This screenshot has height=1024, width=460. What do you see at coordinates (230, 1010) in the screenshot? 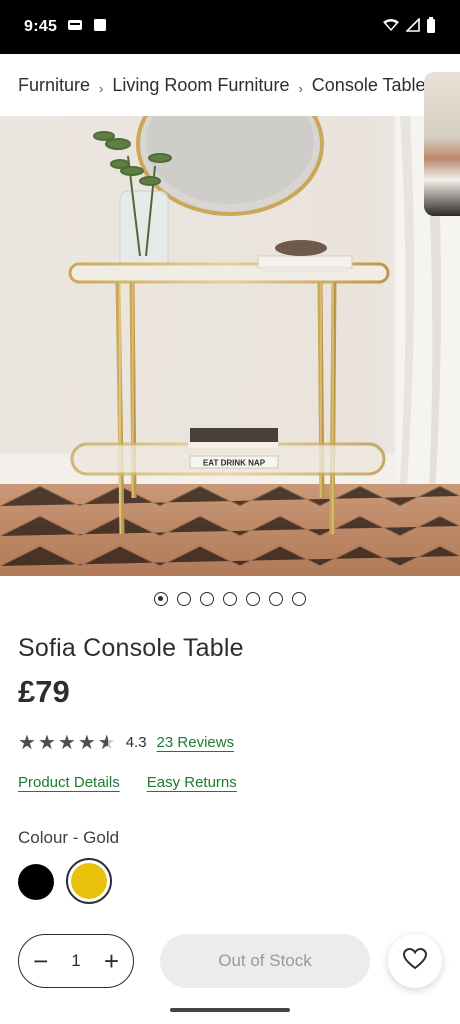
I see `home-indicator` at bounding box center [230, 1010].